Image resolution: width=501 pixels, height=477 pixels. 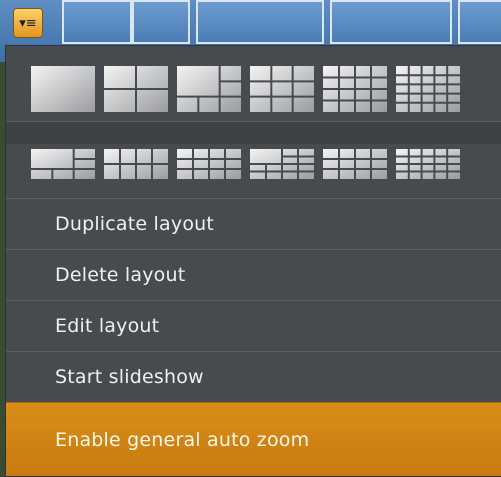 I want to click on menu-item-label: Start slideshow, so click(x=129, y=377).